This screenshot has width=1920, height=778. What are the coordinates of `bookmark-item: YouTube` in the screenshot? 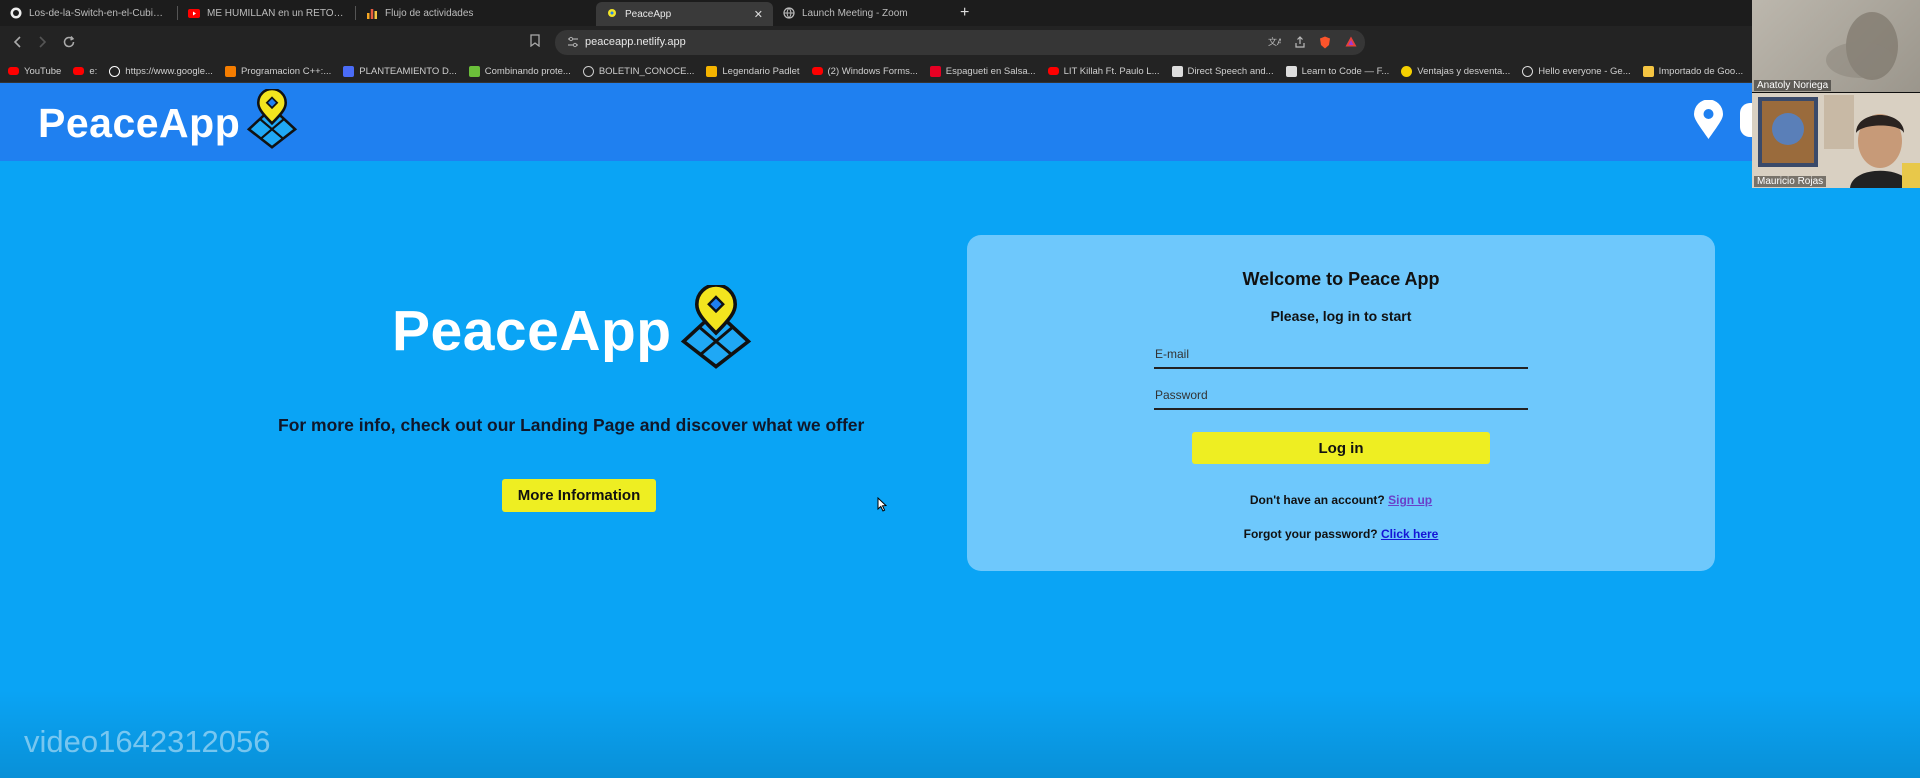 It's located at (34, 71).